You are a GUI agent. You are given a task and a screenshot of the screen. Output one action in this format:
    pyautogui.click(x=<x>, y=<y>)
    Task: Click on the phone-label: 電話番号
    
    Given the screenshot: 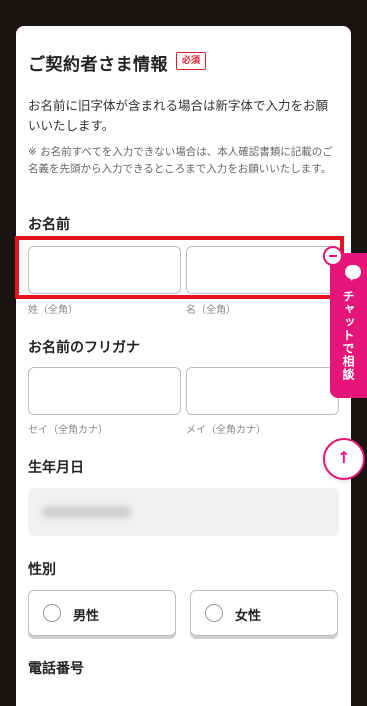 What is the action you would take?
    pyautogui.click(x=56, y=669)
    